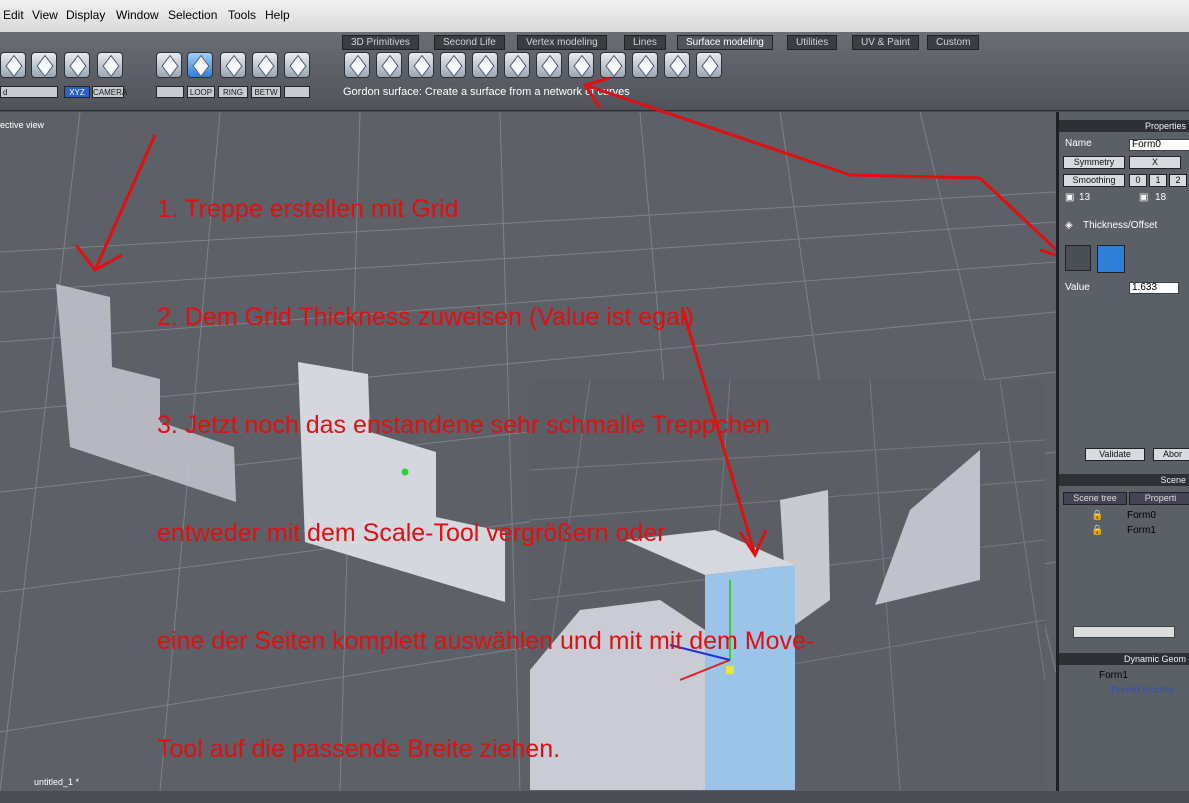 This screenshot has height=803, width=1189. What do you see at coordinates (233, 92) in the screenshot?
I see `ring-button: RING` at bounding box center [233, 92].